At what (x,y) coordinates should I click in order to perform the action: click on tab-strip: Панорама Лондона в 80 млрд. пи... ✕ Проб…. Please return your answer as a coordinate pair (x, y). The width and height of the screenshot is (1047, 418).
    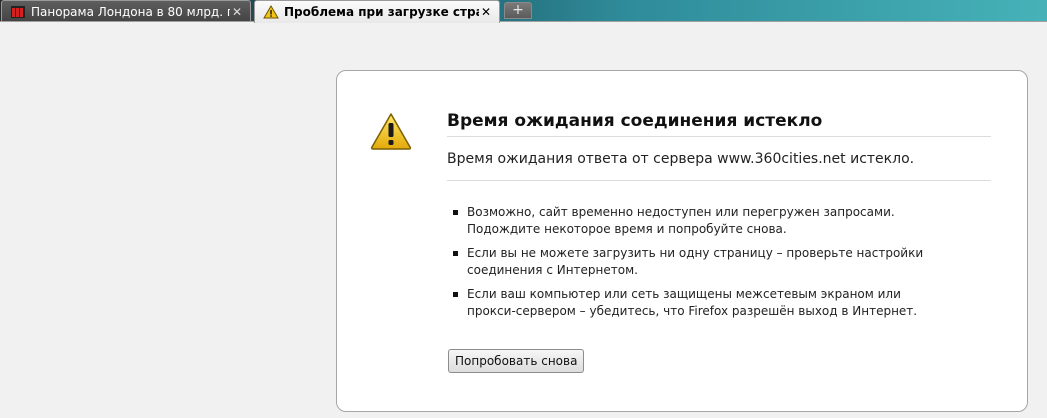
    Looking at the image, I should click on (523, 11).